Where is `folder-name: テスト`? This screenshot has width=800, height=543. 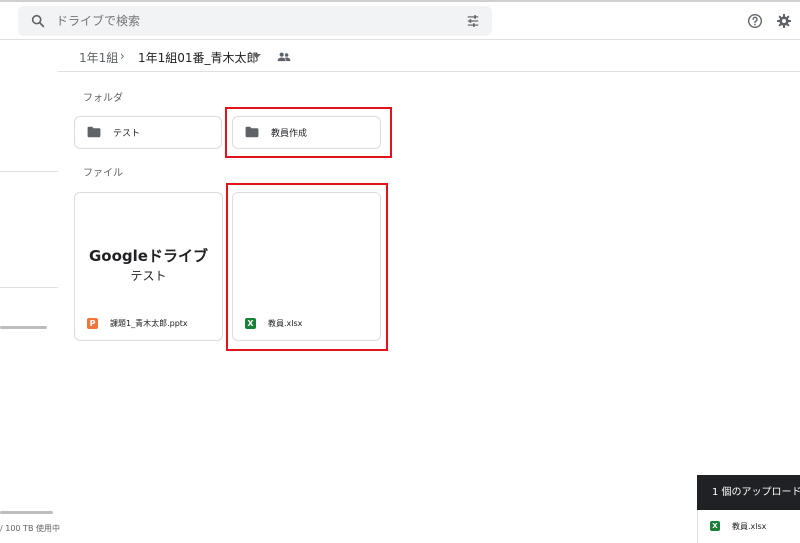 folder-name: テスト is located at coordinates (127, 134).